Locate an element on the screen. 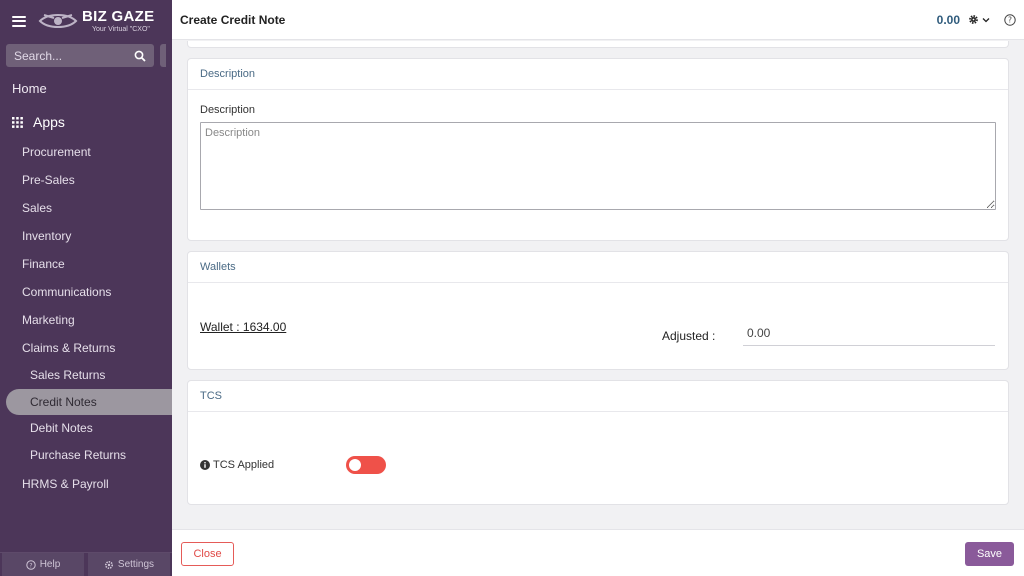 This screenshot has width=1024, height=576. sidebar-item-hrms-payroll: HRMS & Payroll is located at coordinates (86, 484).